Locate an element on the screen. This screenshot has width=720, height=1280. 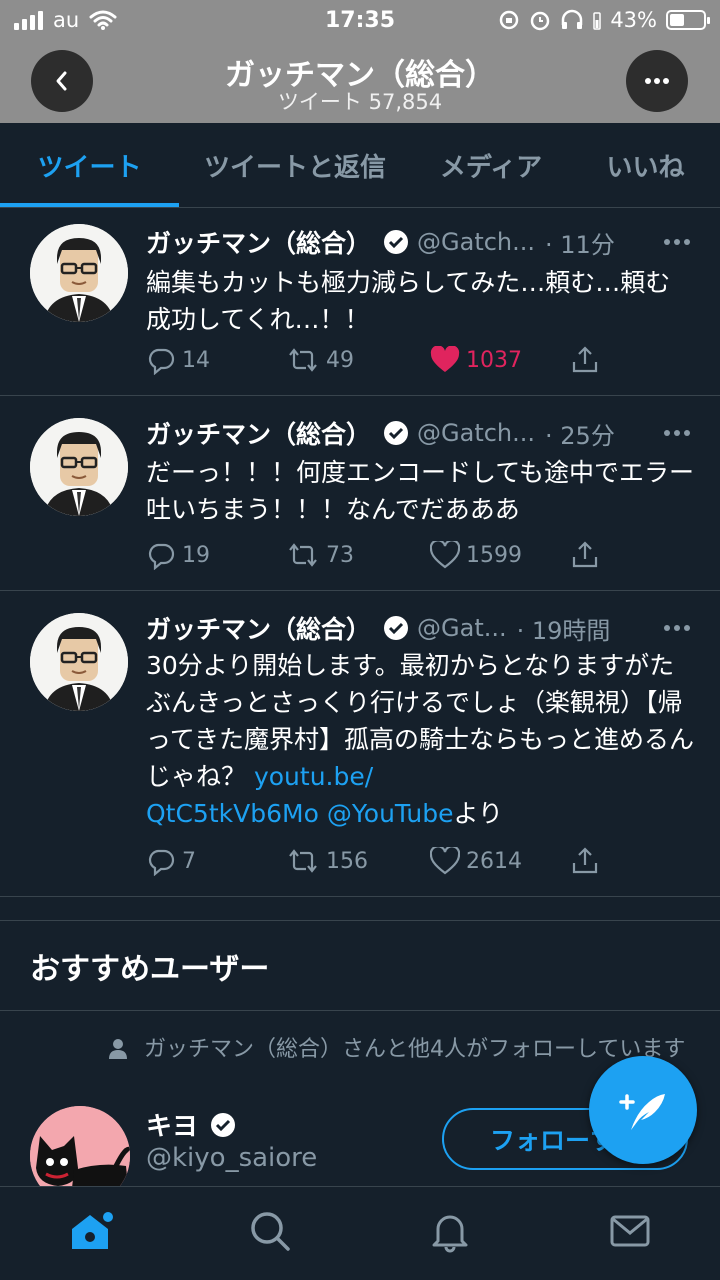
recommended-user-handle: @kiyo_saiore is located at coordinates (232, 1158).